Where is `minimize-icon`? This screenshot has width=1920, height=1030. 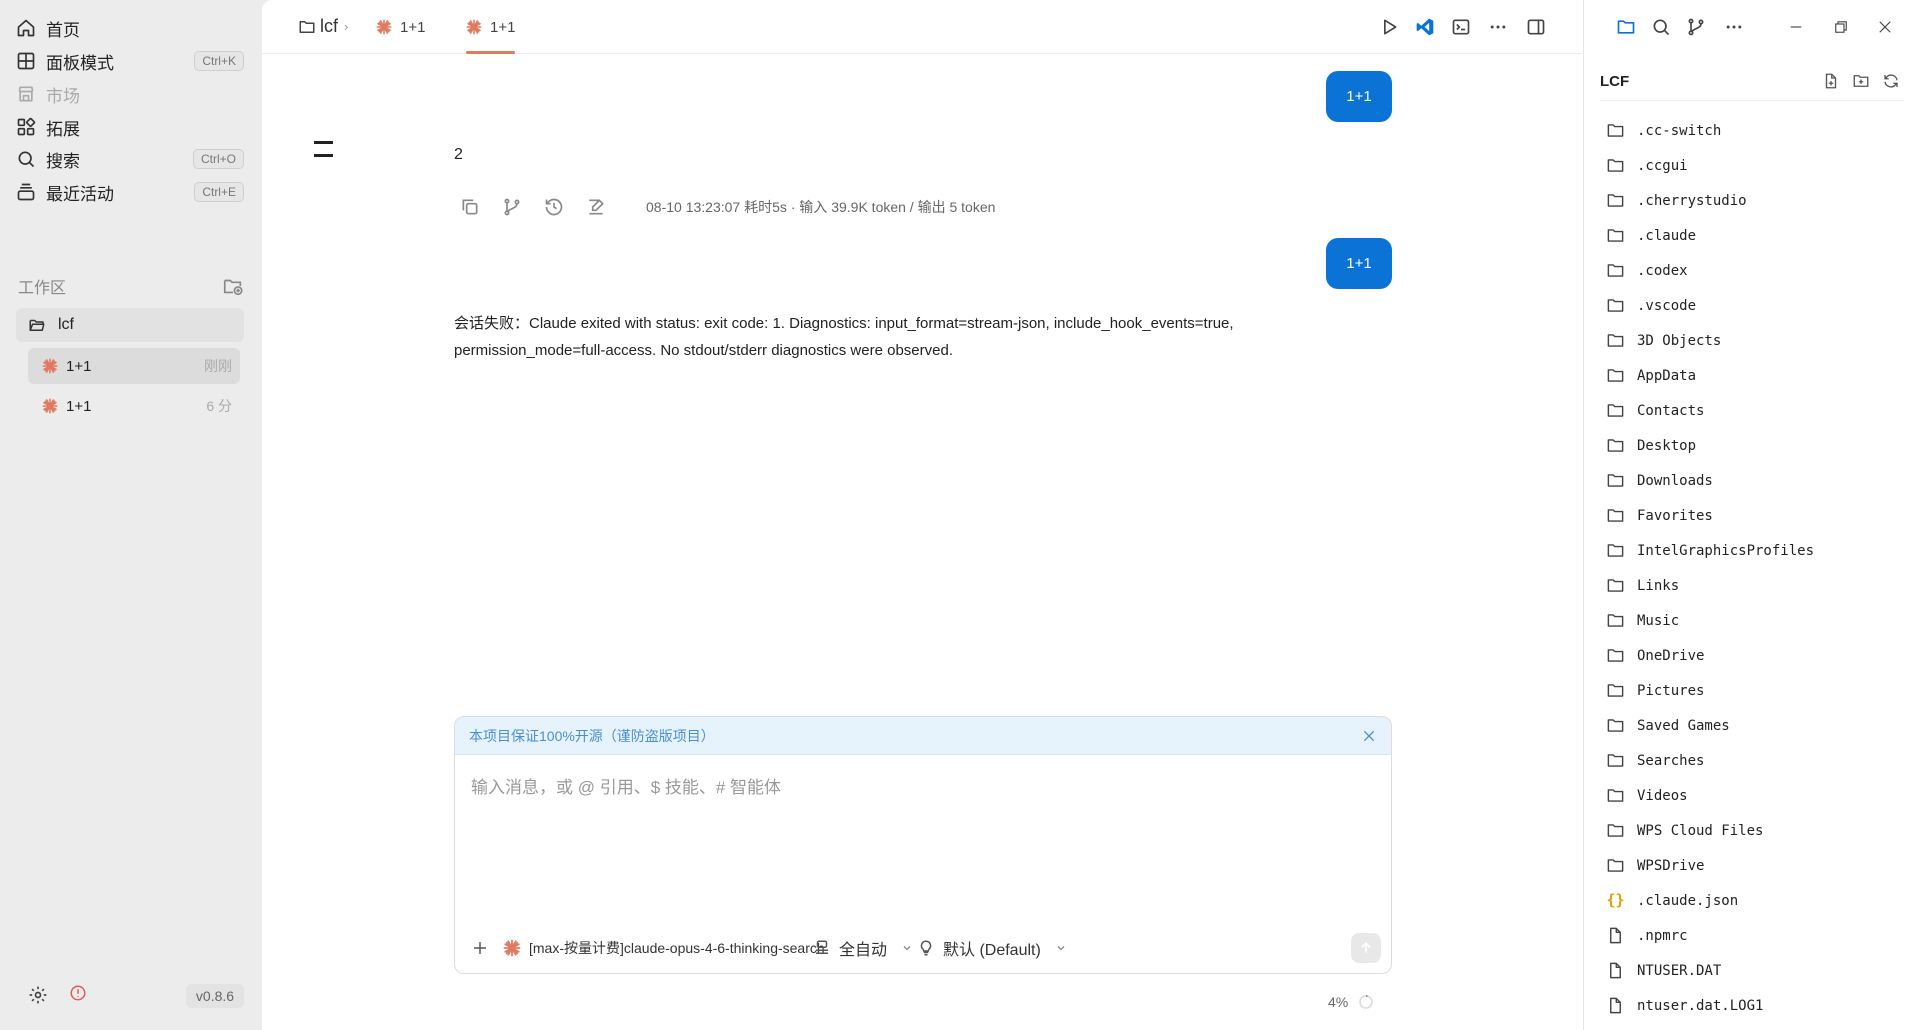
minimize-icon is located at coordinates (1796, 27).